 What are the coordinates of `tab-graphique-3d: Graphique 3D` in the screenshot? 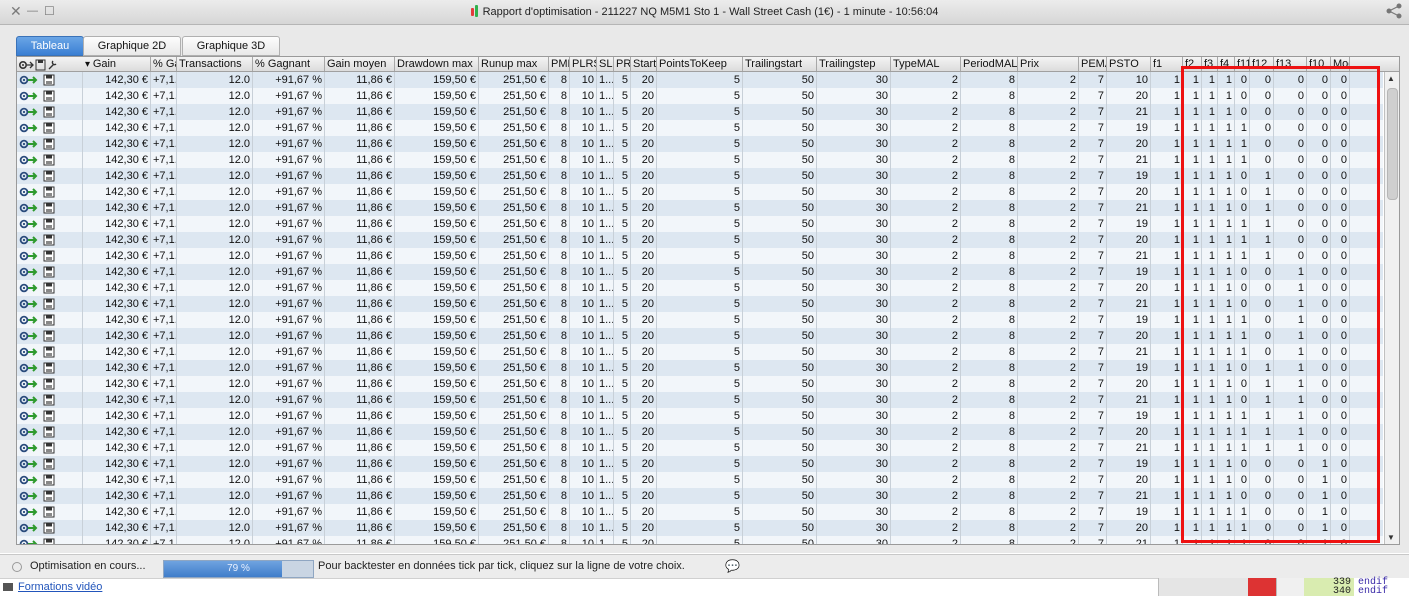 It's located at (231, 46).